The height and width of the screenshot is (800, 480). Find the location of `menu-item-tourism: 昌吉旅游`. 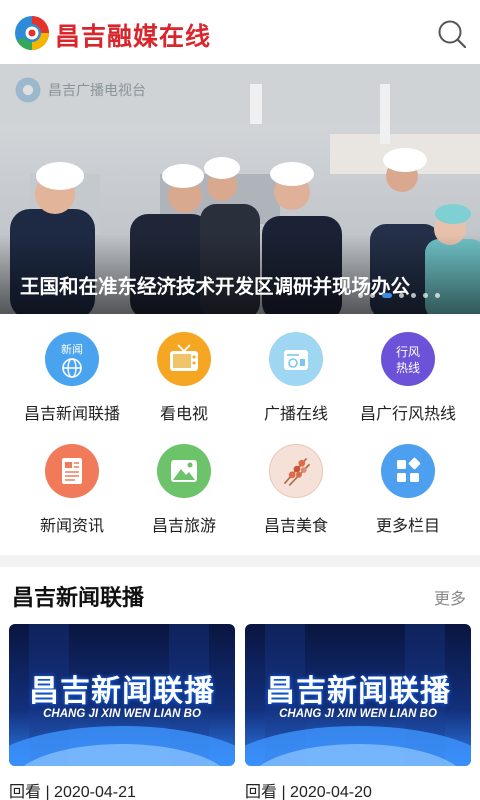

menu-item-tourism: 昌吉旅游 is located at coordinates (184, 490).